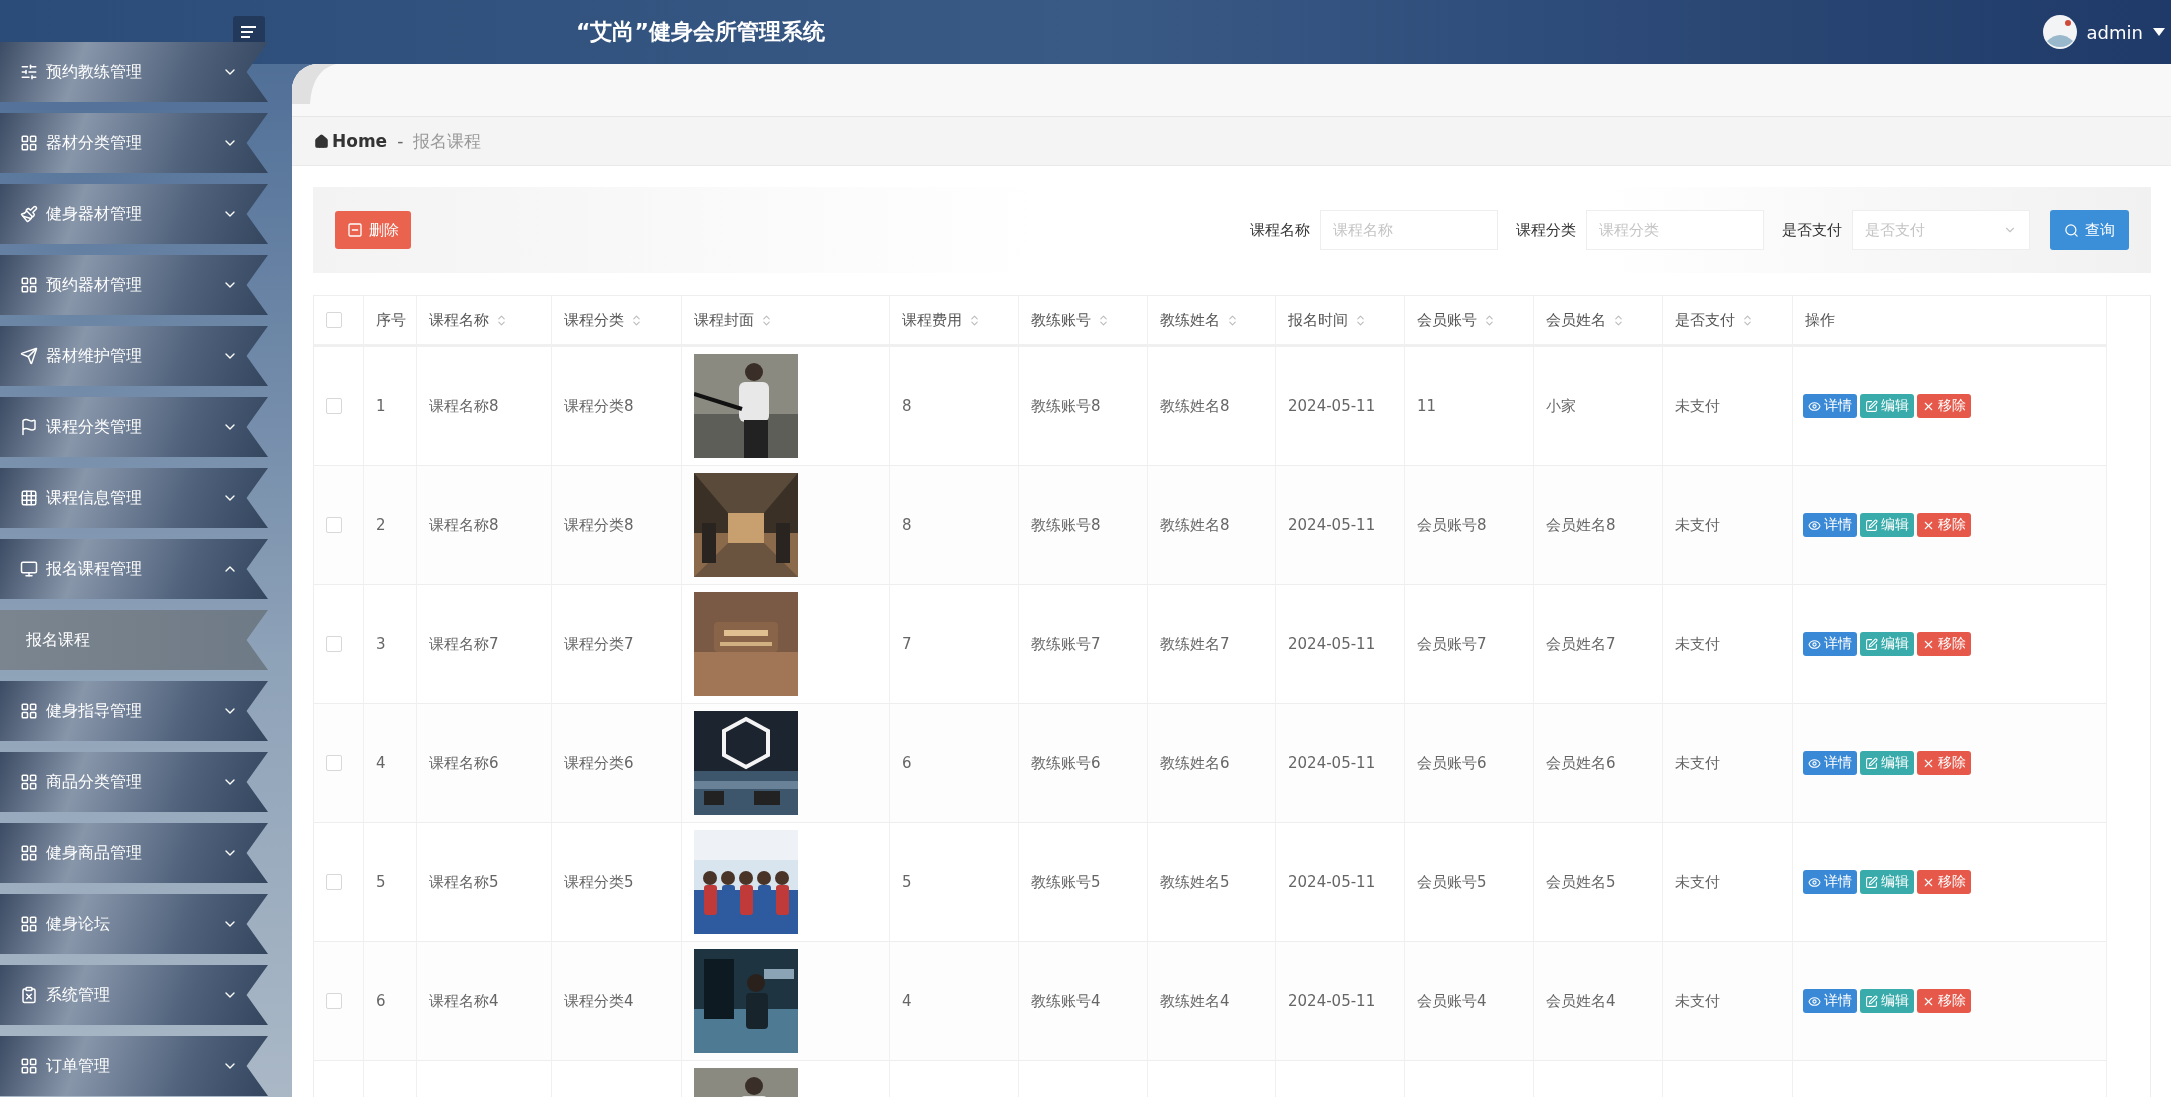  What do you see at coordinates (1576, 320) in the screenshot?
I see `column-header: 会员姓名` at bounding box center [1576, 320].